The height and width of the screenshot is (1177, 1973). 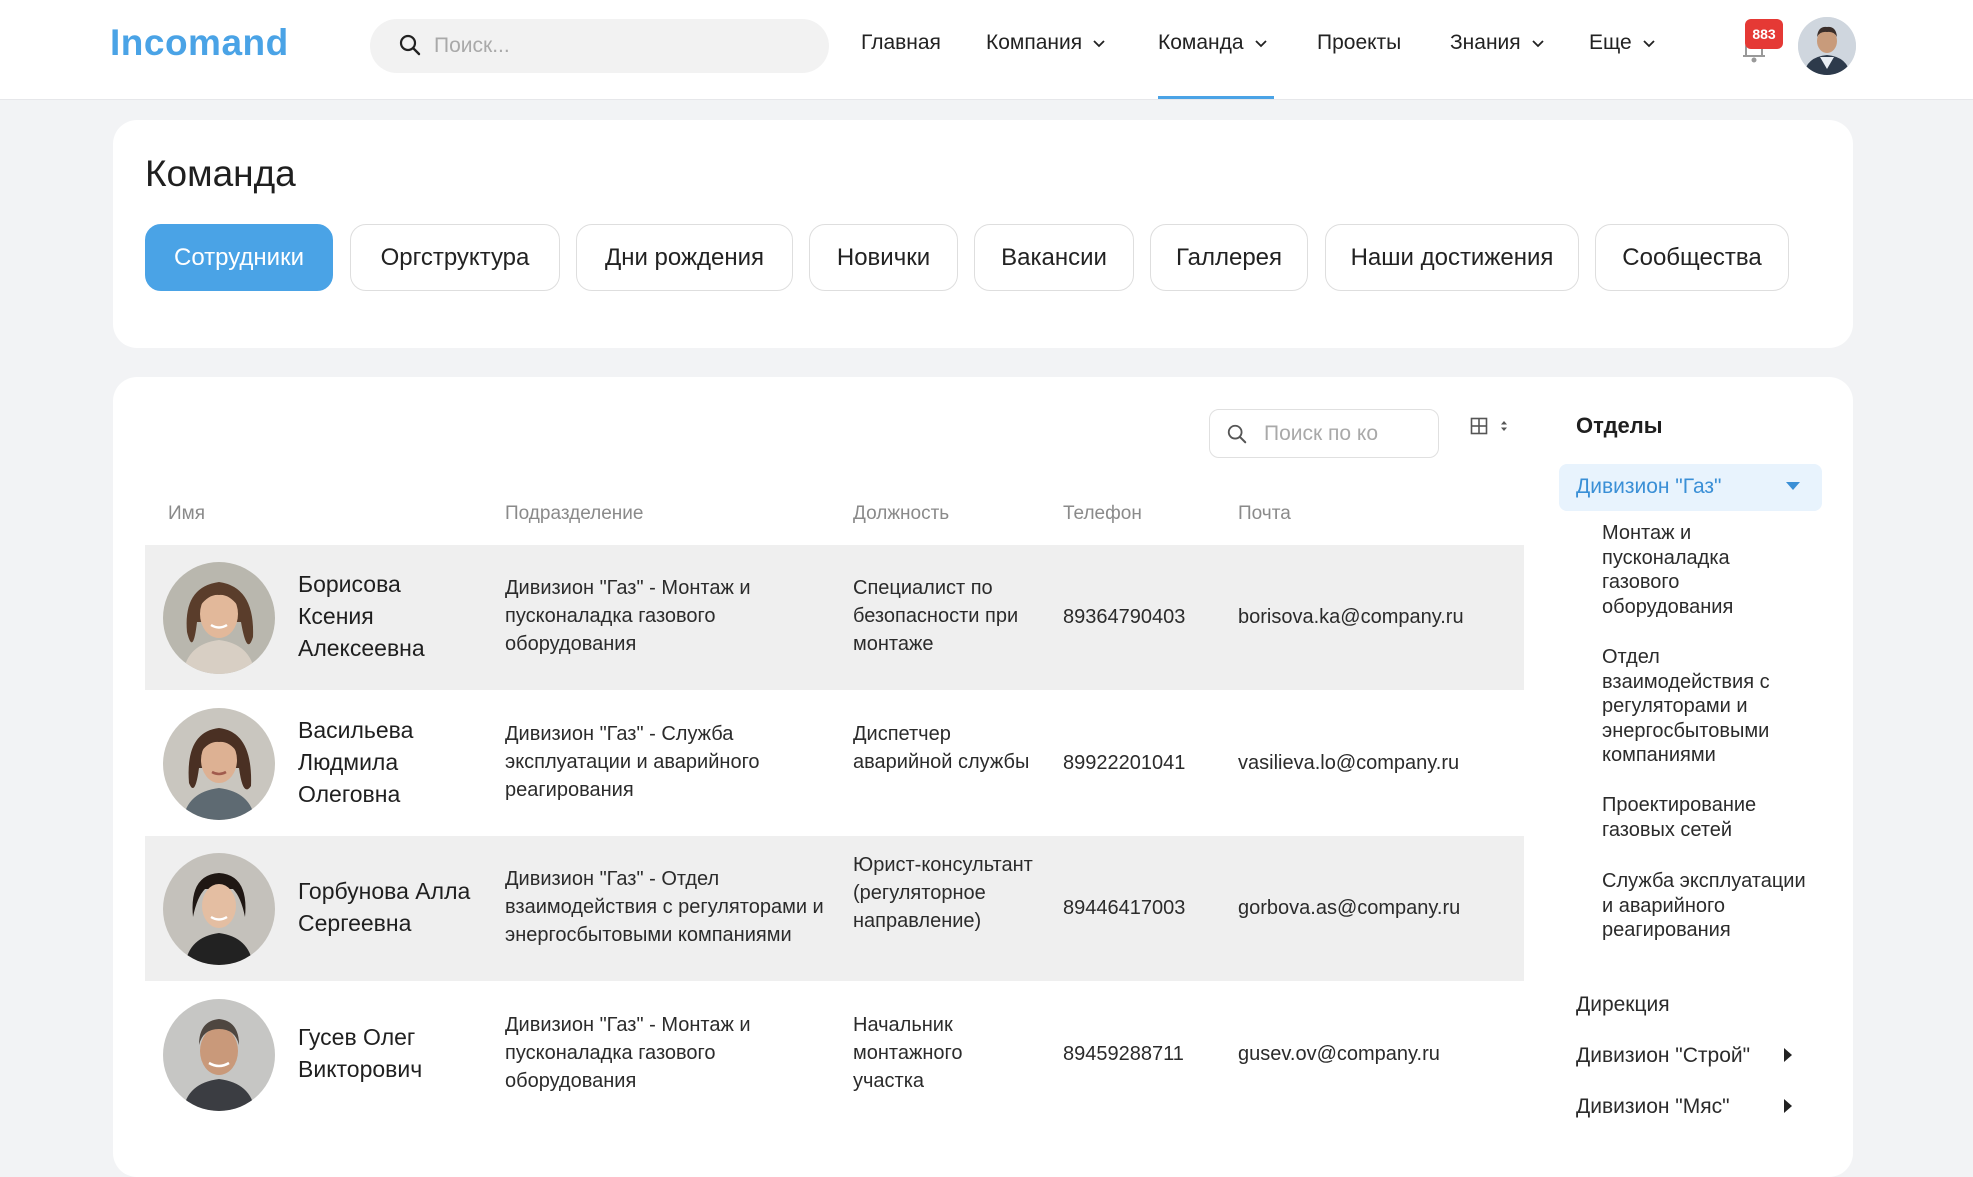 What do you see at coordinates (1793, 486) in the screenshot?
I see `caret-down-icon` at bounding box center [1793, 486].